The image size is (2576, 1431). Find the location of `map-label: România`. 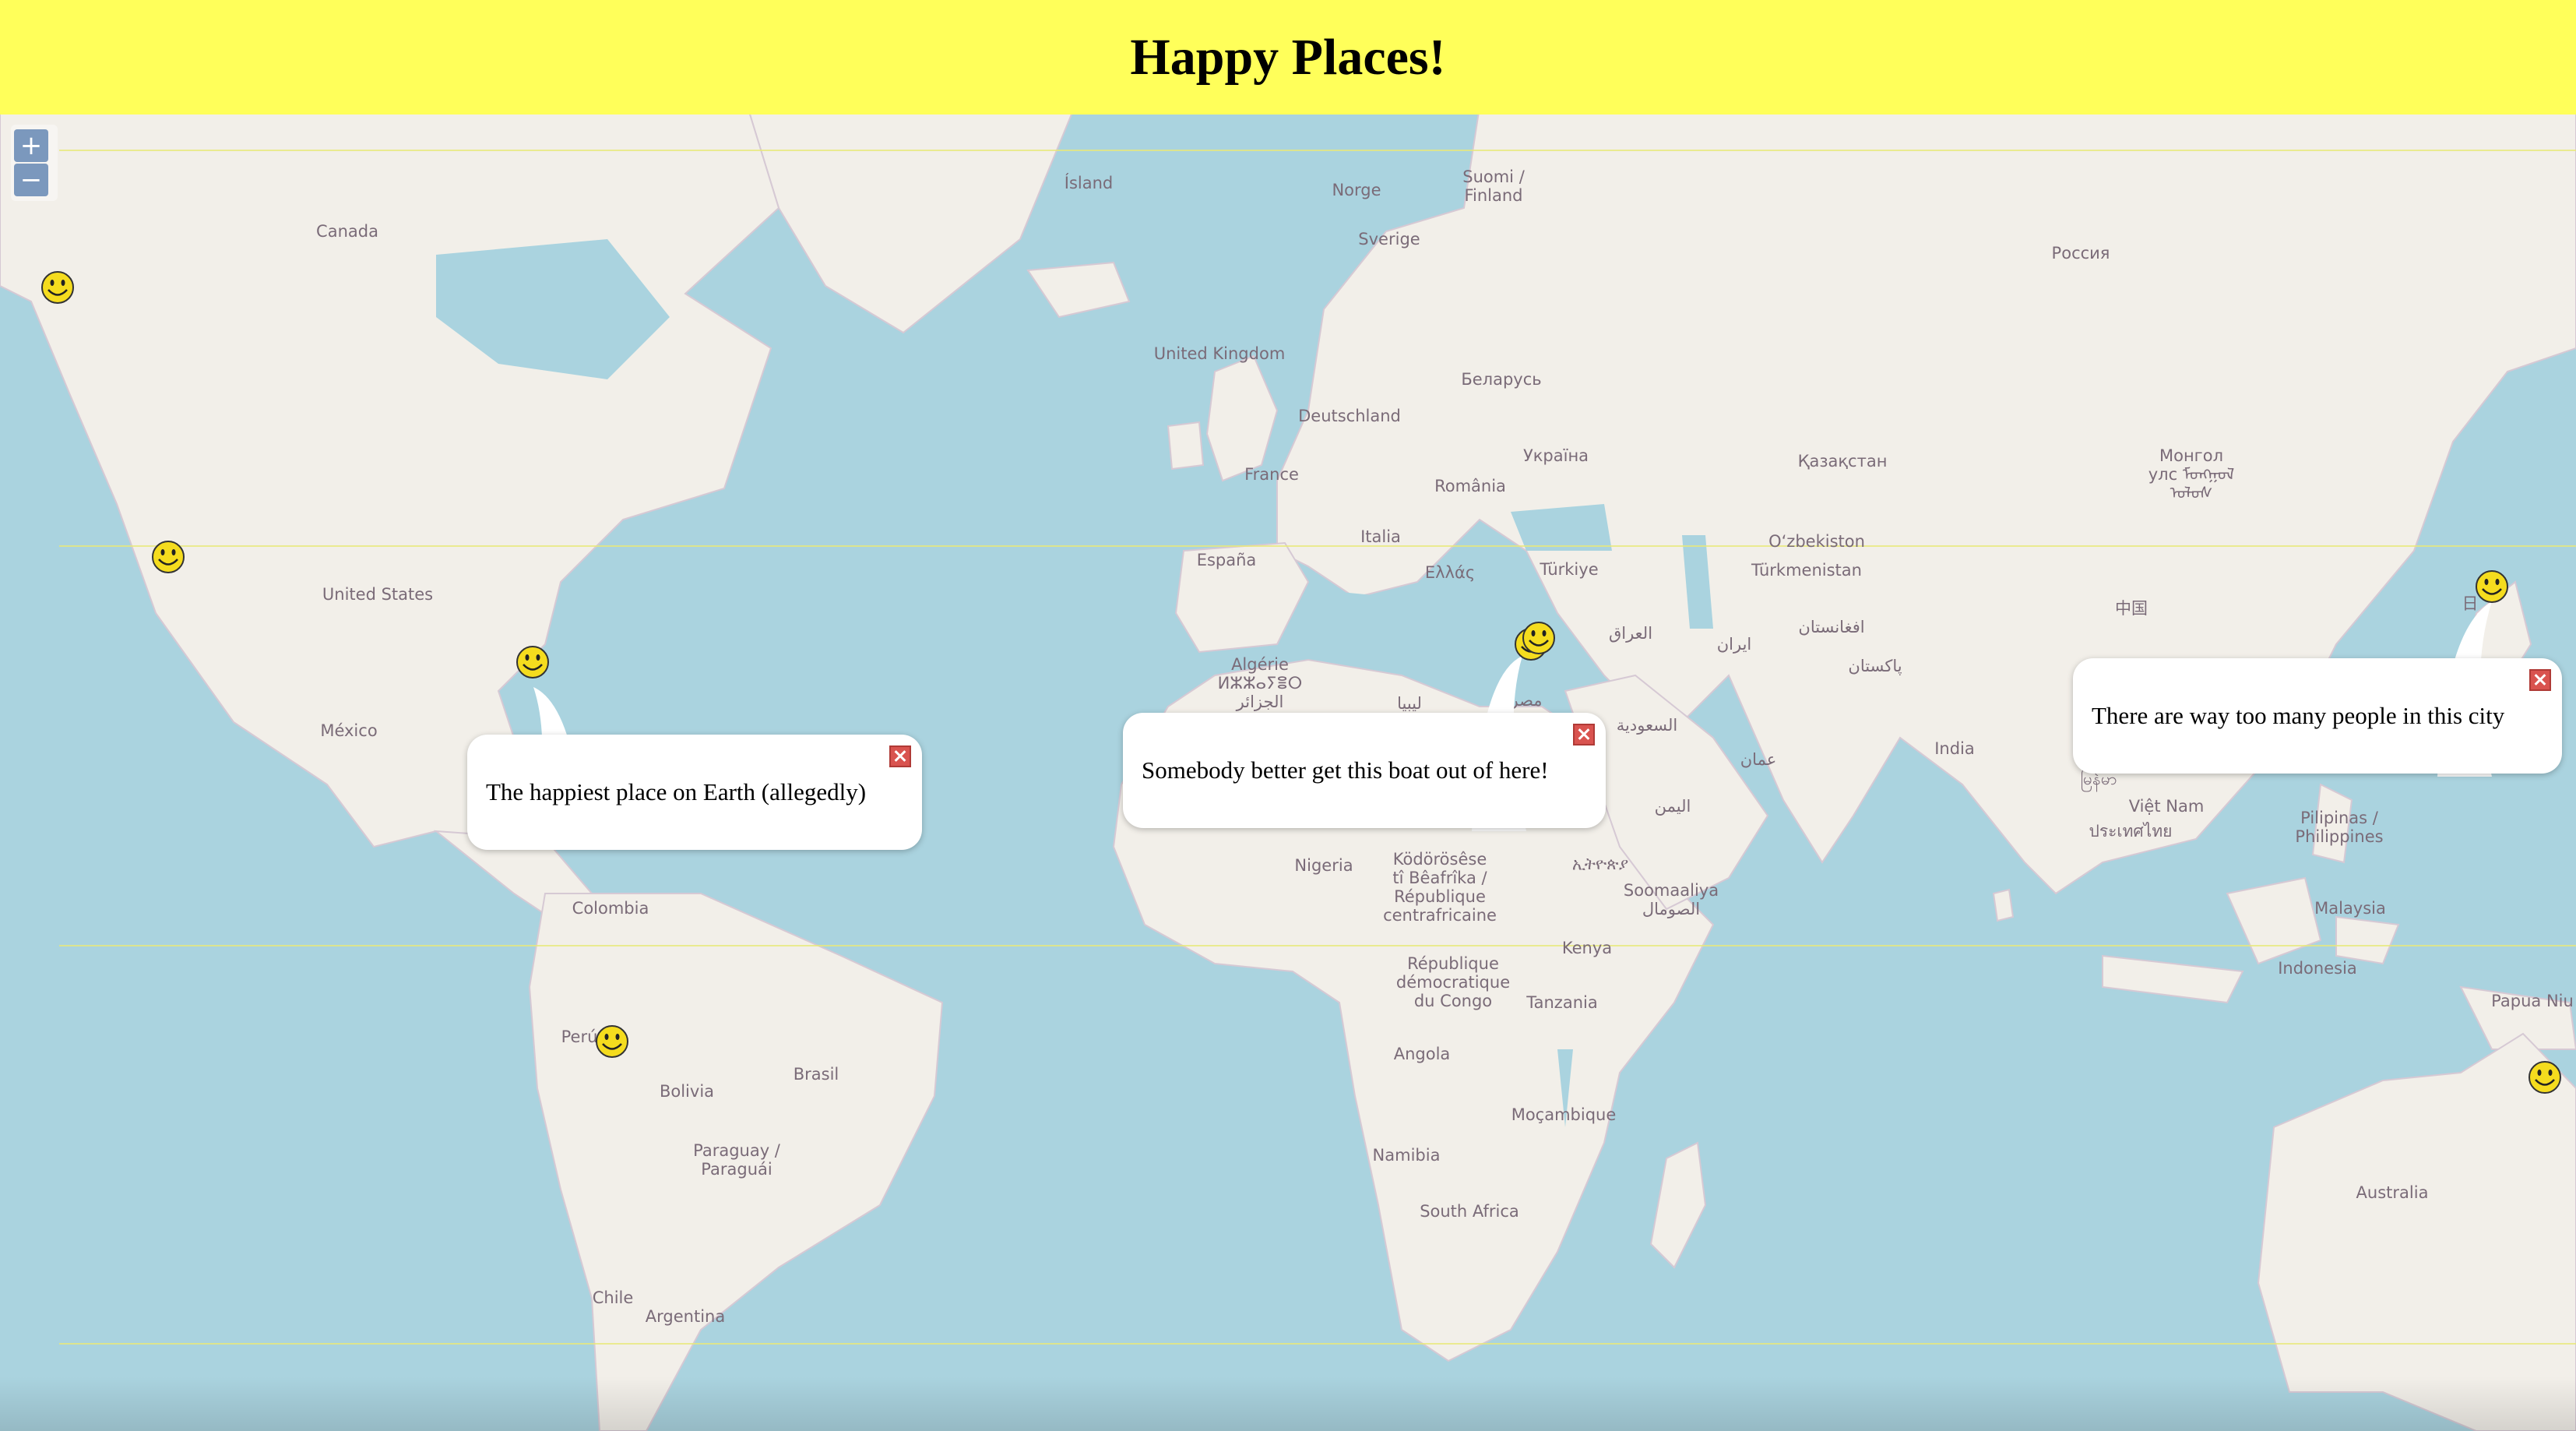

map-label: România is located at coordinates (1470, 486).